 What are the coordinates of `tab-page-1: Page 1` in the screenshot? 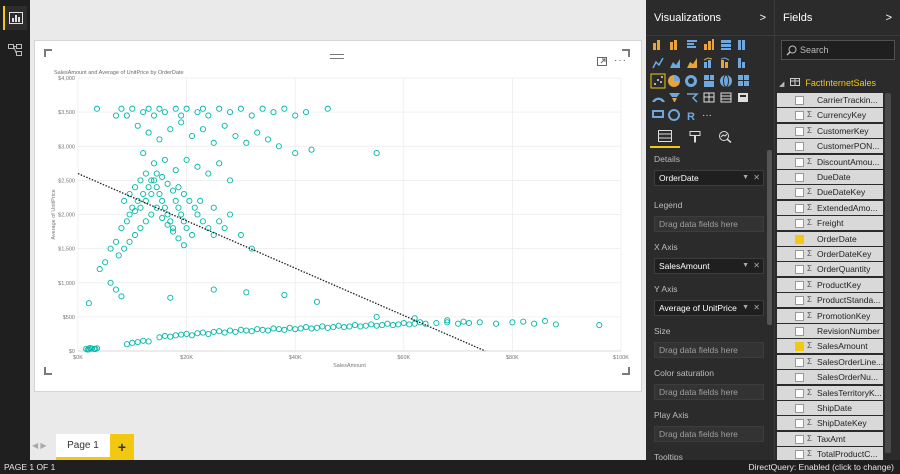 It's located at (83, 447).